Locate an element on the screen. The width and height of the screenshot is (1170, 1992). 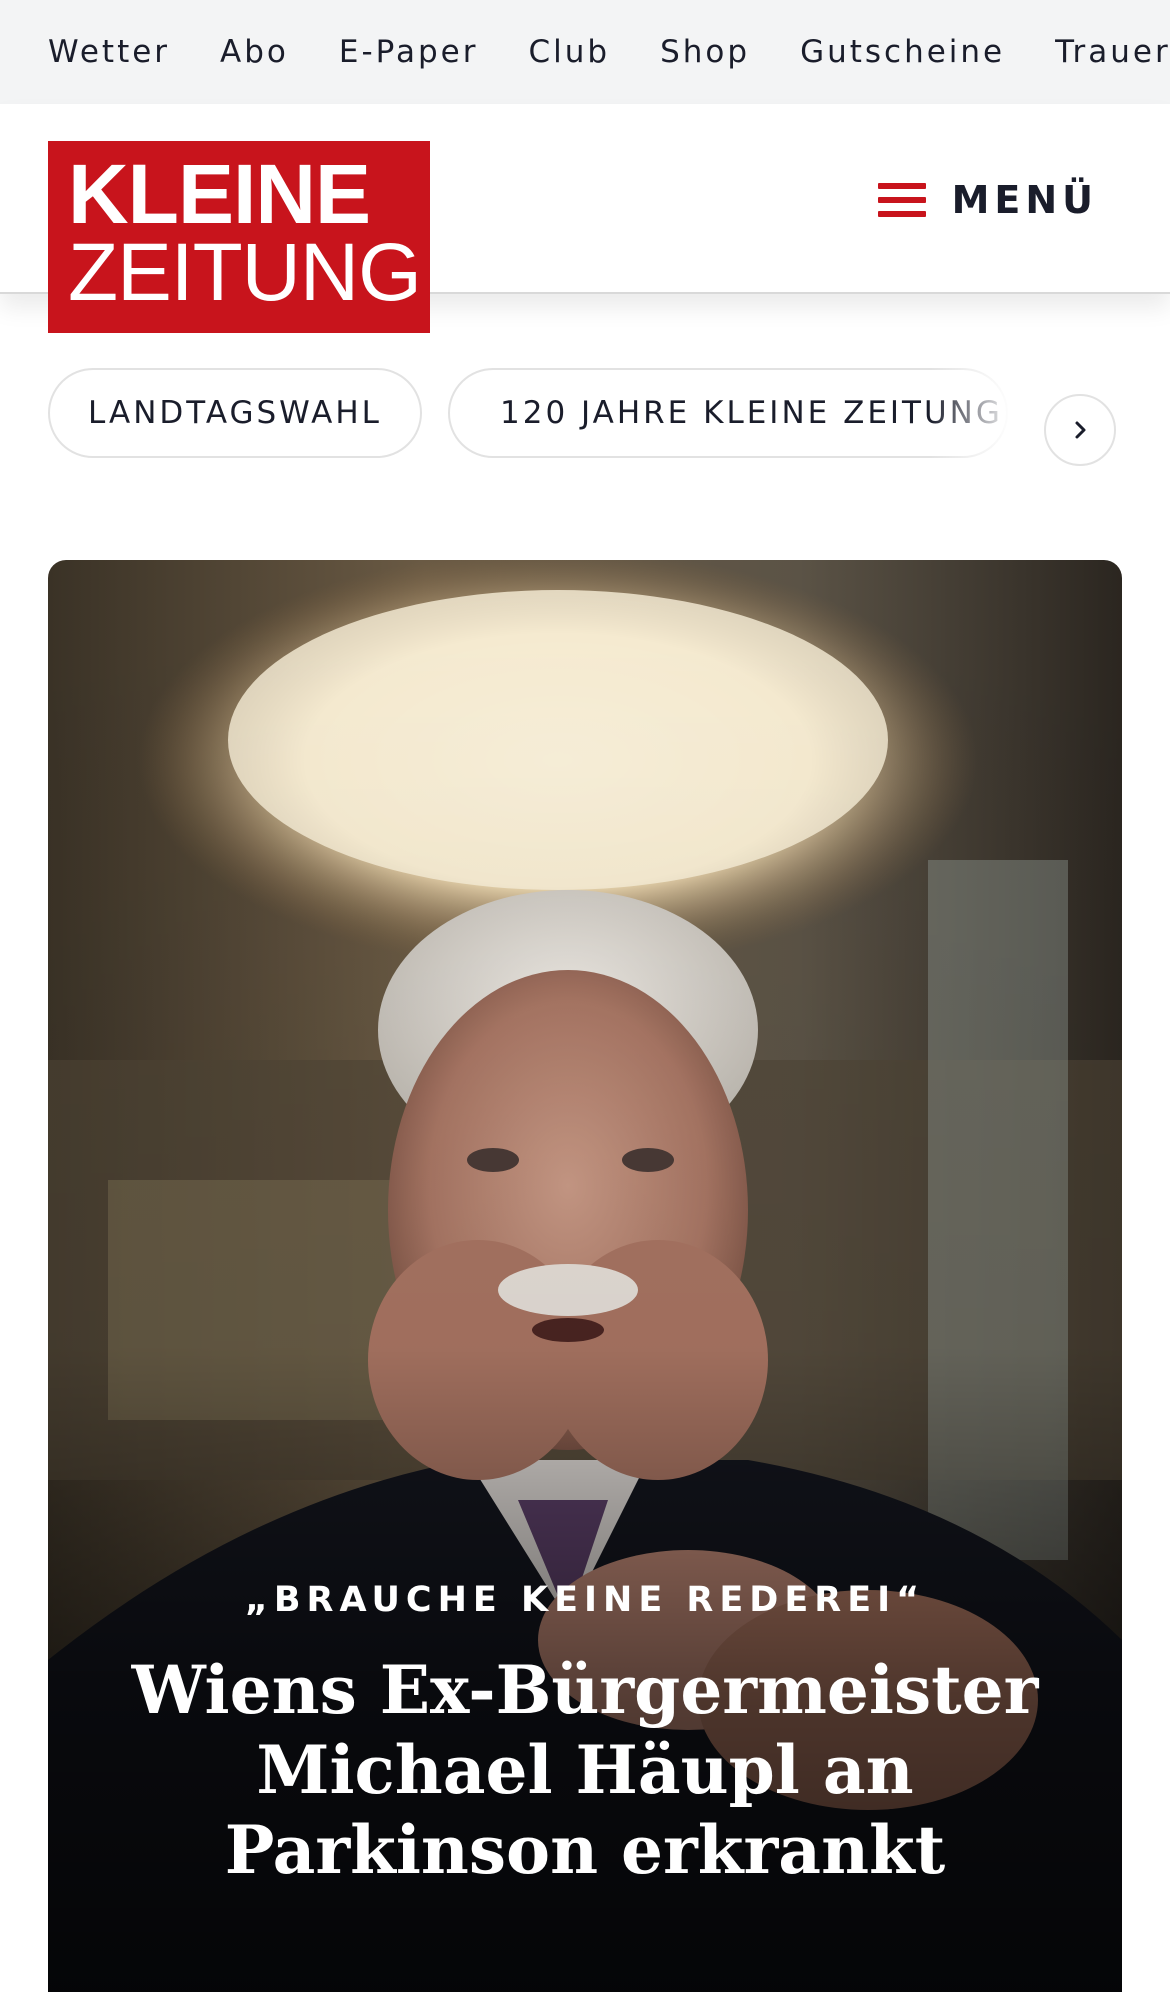
chips-fade-overlay is located at coordinates (990, 418).